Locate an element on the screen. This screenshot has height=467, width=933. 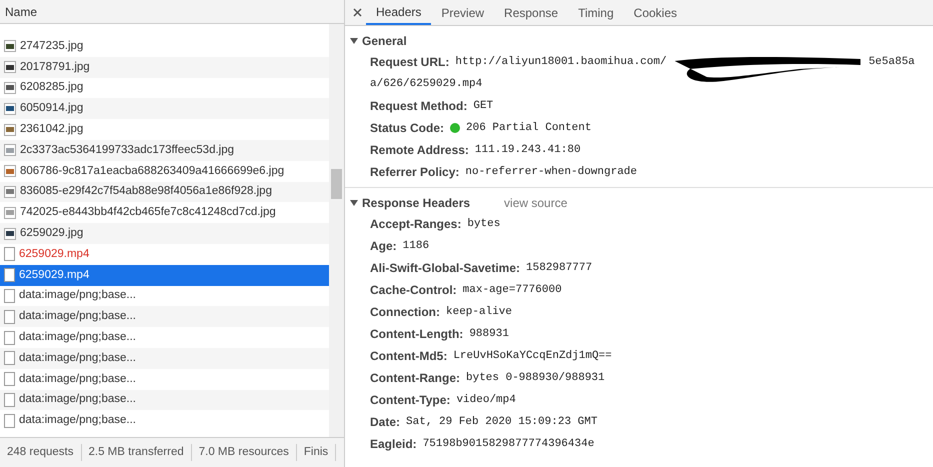
tab: Cookies is located at coordinates (656, 12).